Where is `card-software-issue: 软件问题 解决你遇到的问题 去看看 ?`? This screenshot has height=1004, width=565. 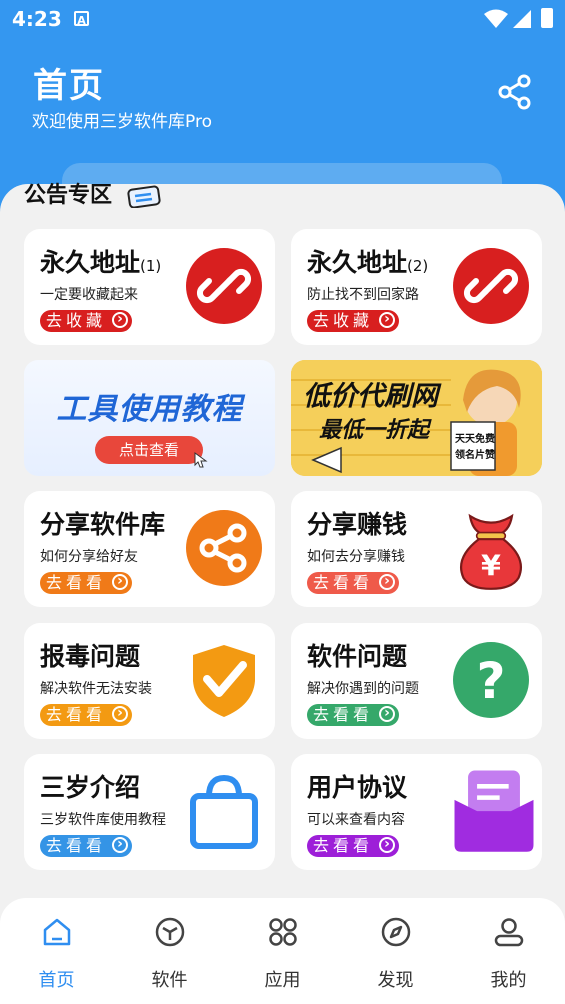
card-software-issue: 软件问题 解决你遇到的问题 去看看 ? is located at coordinates (416, 681).